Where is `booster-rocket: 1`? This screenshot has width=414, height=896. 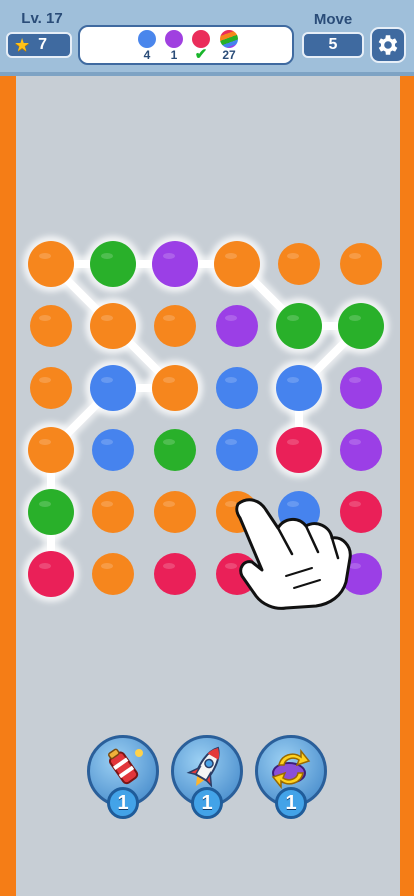
booster-rocket: 1 is located at coordinates (207, 779).